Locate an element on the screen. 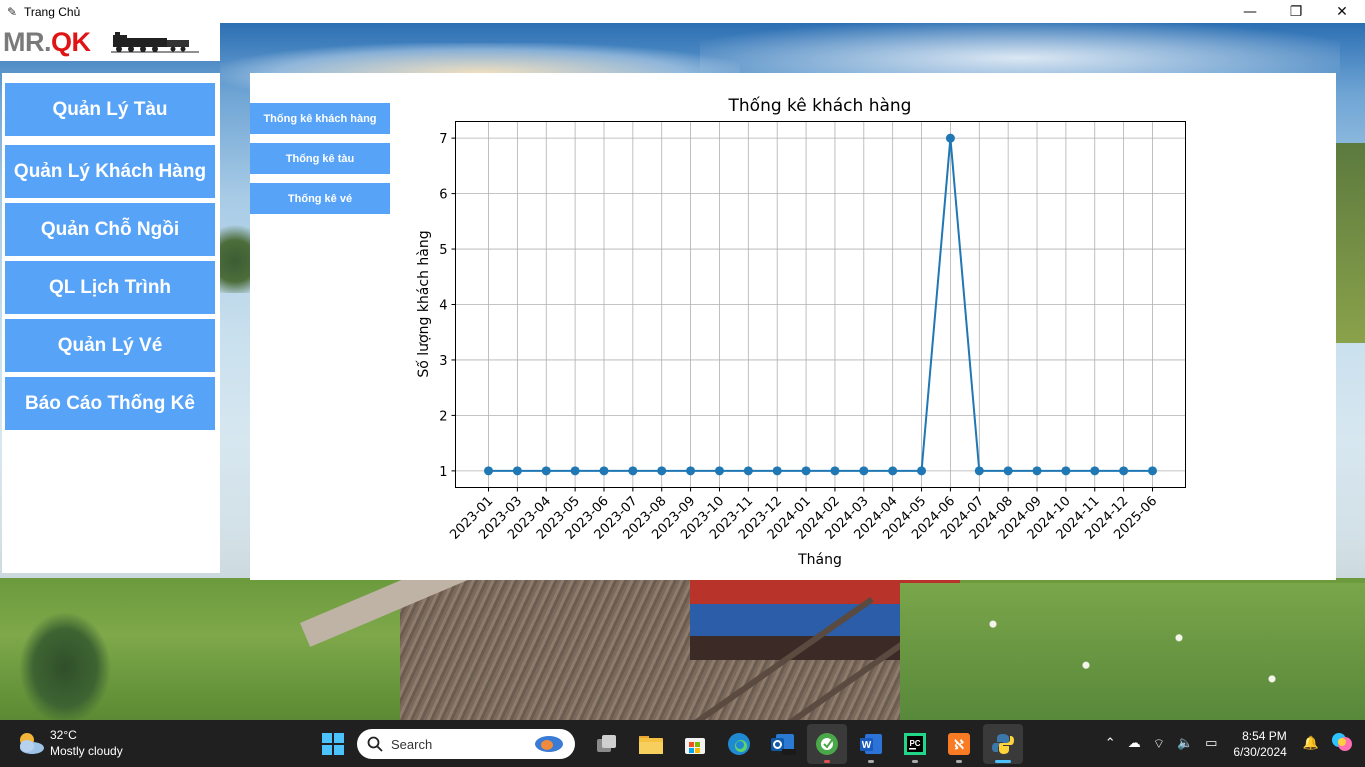 Image resolution: width=1365 pixels, height=767 pixels. y-axis-label: Số lượng khách hàng is located at coordinates (423, 303).